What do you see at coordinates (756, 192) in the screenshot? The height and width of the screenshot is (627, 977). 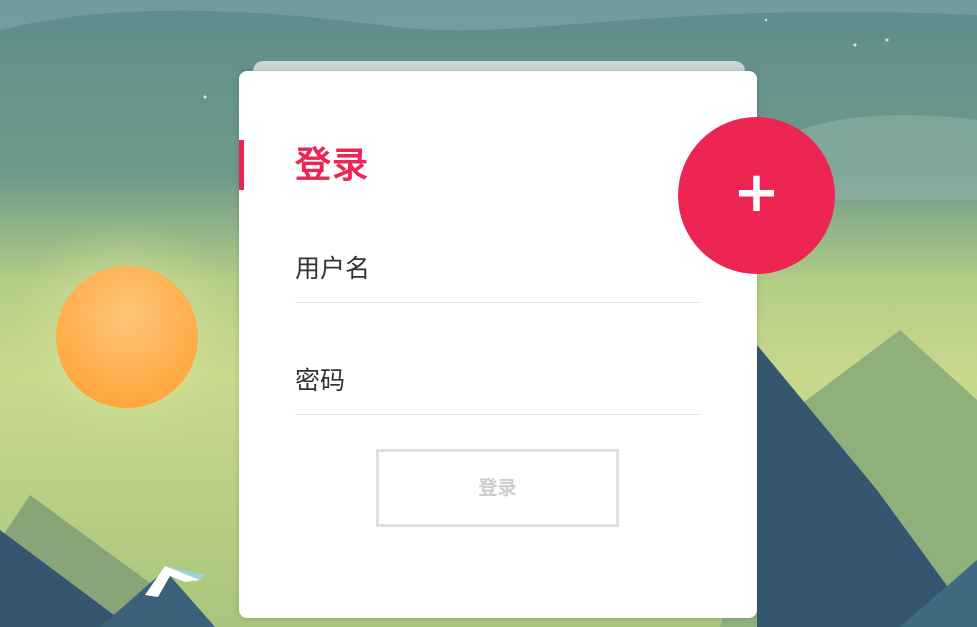 I see `plus-icon: +` at bounding box center [756, 192].